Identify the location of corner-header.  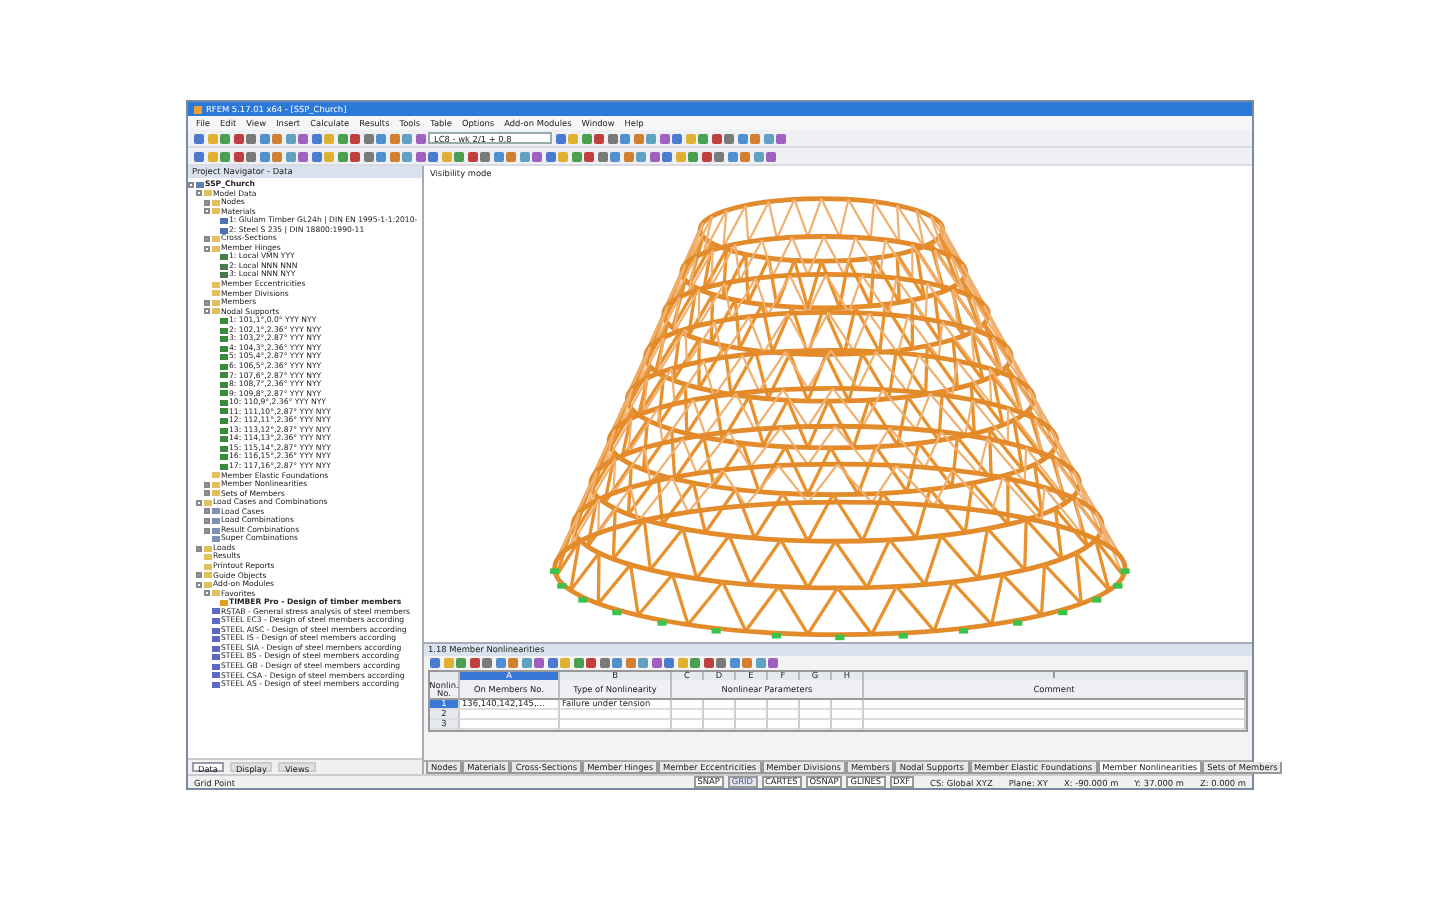
(445, 676).